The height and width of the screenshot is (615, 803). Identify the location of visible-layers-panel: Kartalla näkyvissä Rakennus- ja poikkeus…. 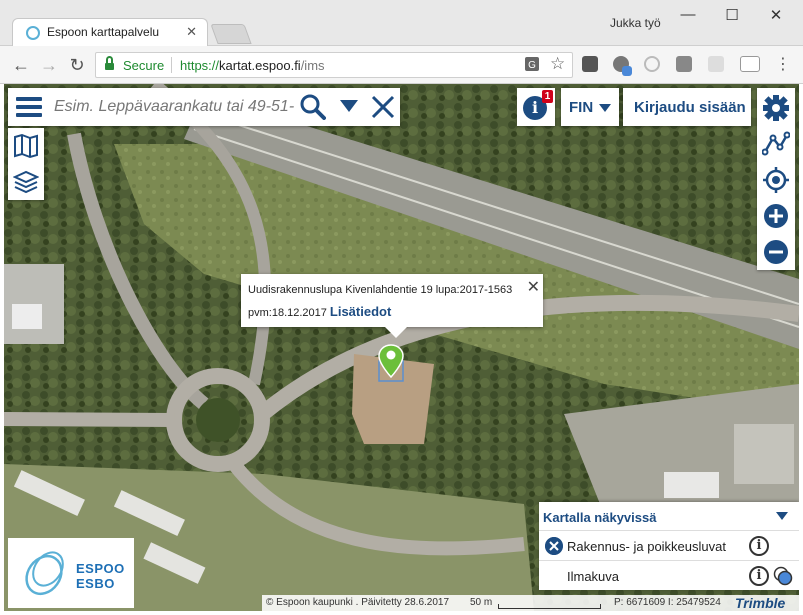
(669, 546).